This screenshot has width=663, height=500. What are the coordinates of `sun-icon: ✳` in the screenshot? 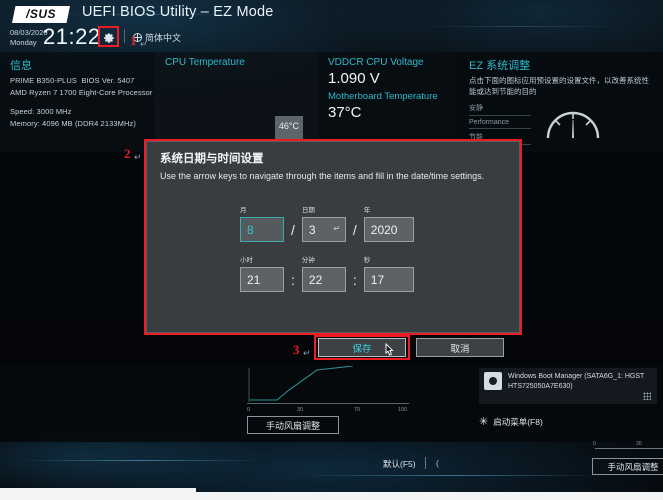 It's located at (484, 422).